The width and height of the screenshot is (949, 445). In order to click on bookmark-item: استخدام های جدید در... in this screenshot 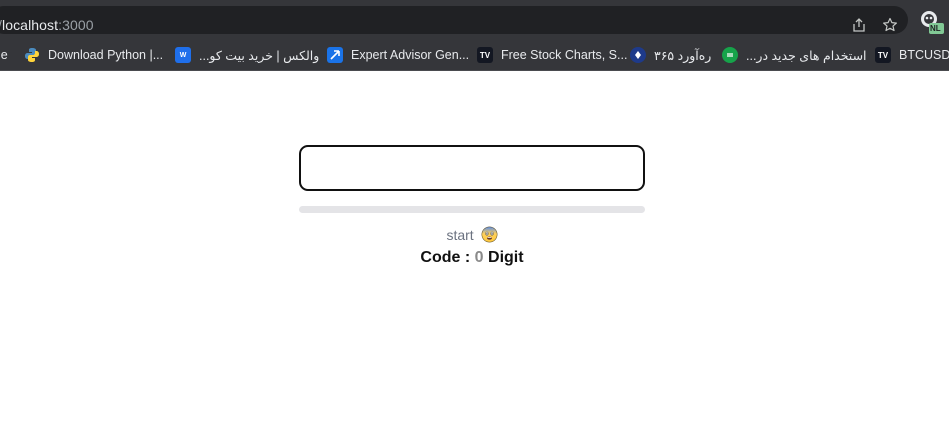, I will do `click(794, 55)`.